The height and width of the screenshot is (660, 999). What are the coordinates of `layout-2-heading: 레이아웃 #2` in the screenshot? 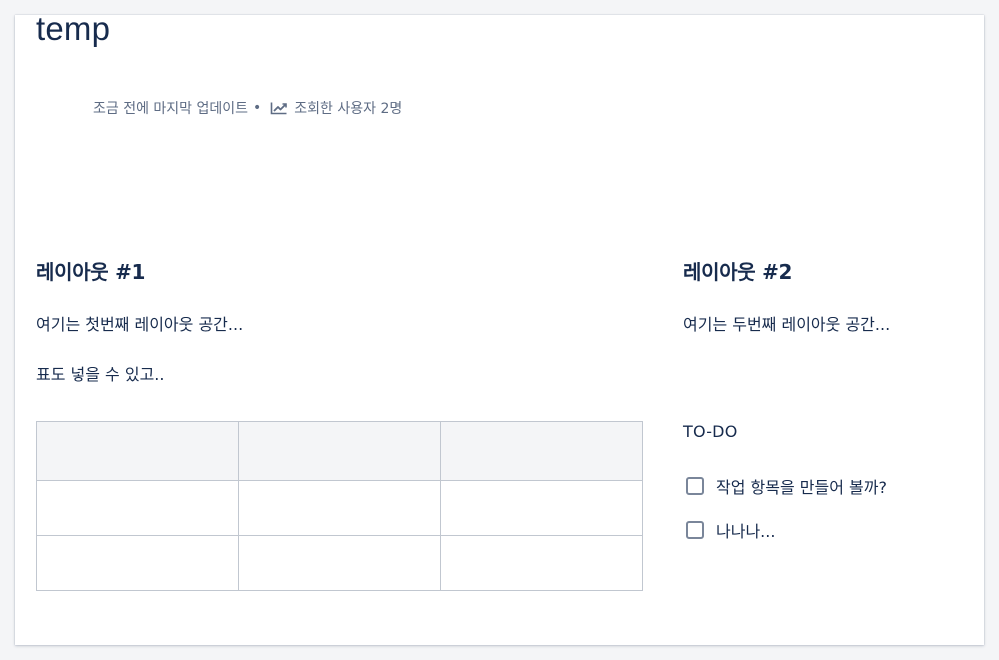 It's located at (738, 272).